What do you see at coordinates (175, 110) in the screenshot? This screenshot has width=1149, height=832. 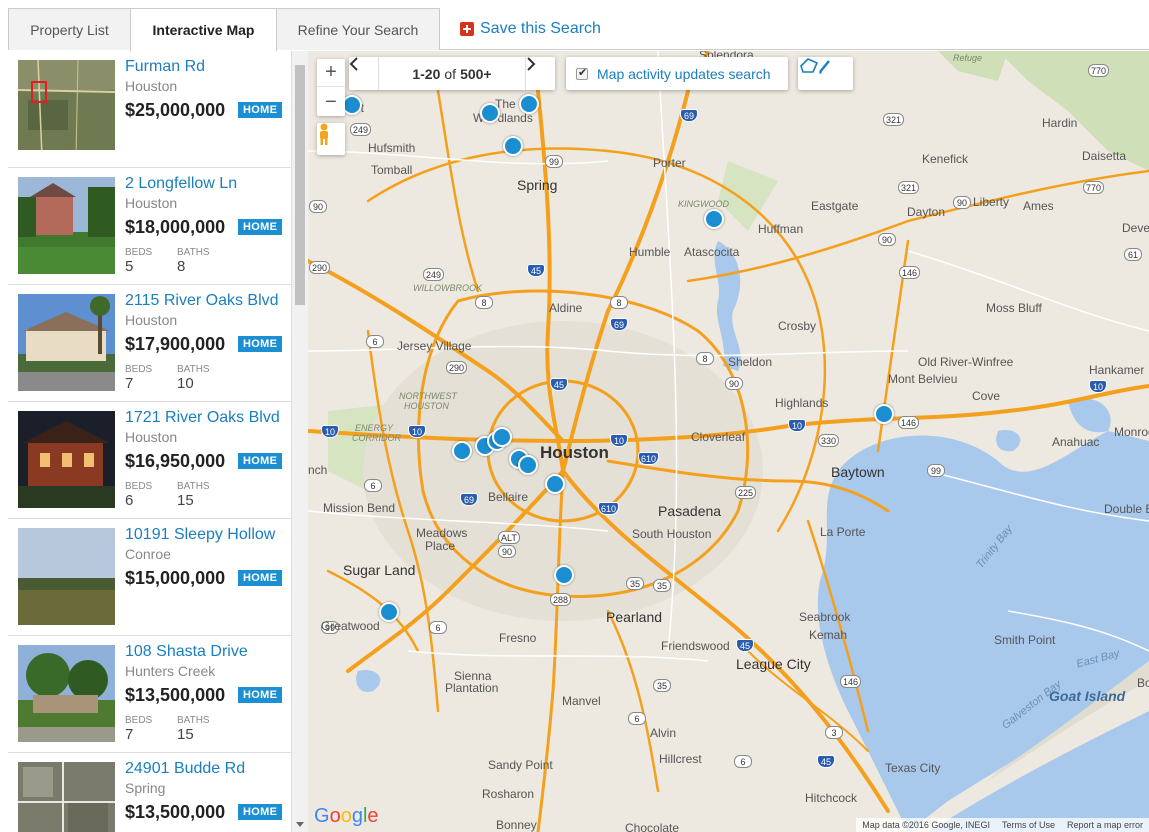 I see `listing-price: $25,000,000` at bounding box center [175, 110].